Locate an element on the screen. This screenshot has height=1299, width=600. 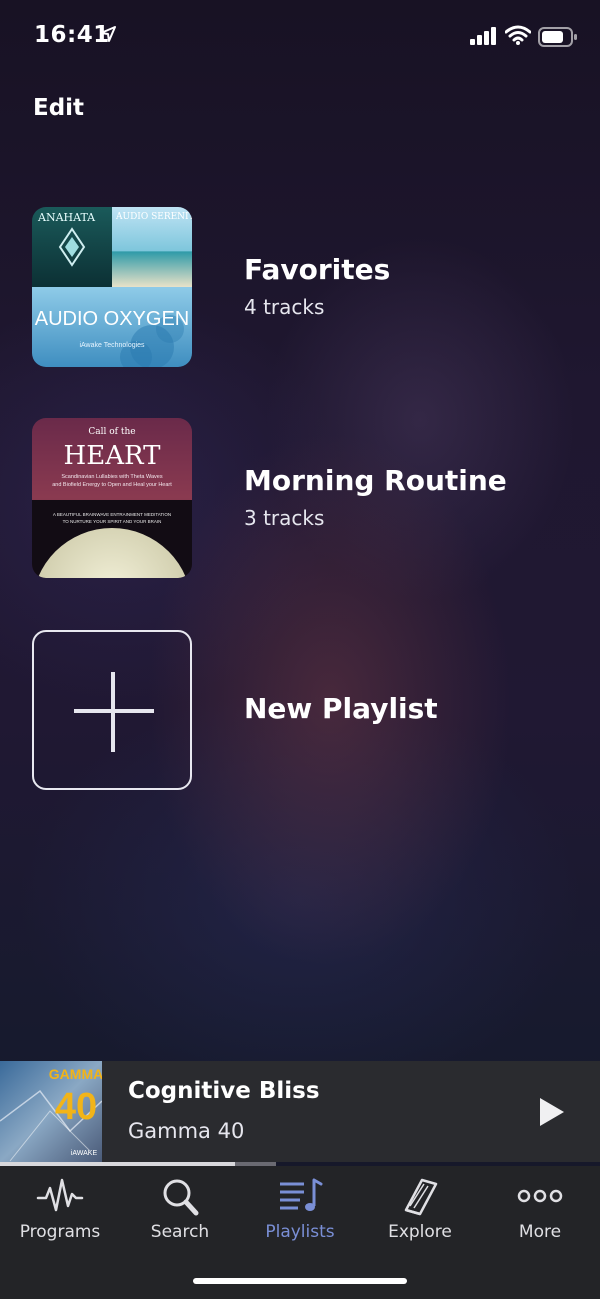
book-icon is located at coordinates (421, 1197).